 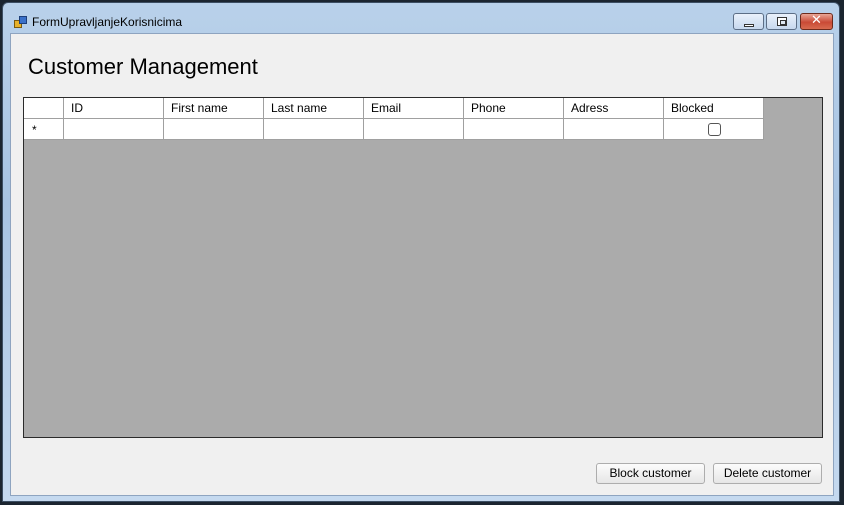 What do you see at coordinates (767, 473) in the screenshot?
I see `delete-customer-button: Delete customer` at bounding box center [767, 473].